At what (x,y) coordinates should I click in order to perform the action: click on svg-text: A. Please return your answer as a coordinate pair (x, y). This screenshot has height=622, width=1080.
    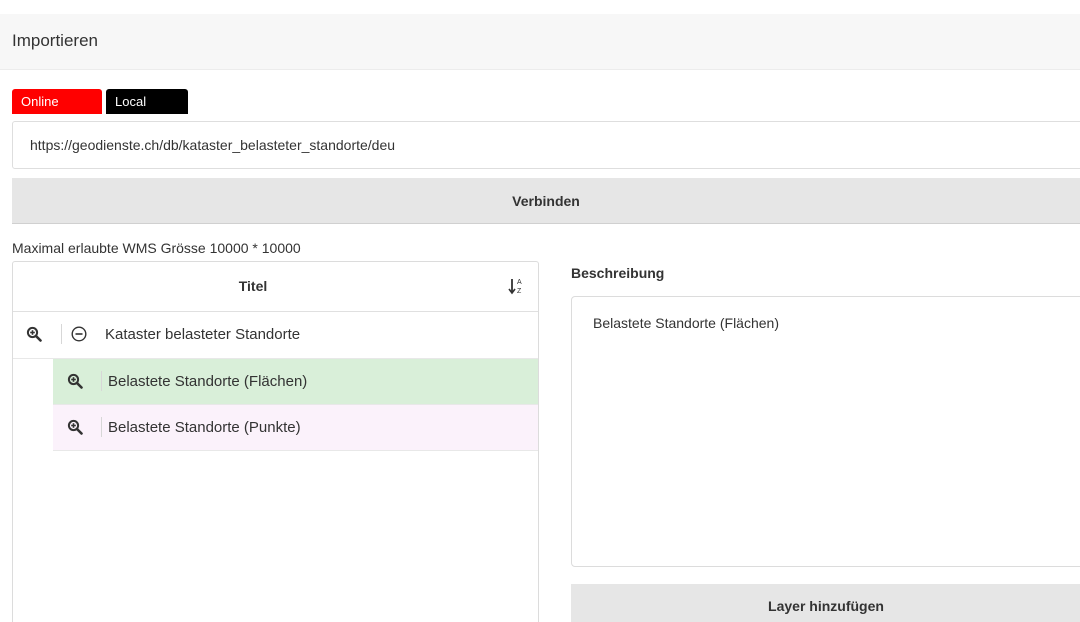
    Looking at the image, I should click on (519, 282).